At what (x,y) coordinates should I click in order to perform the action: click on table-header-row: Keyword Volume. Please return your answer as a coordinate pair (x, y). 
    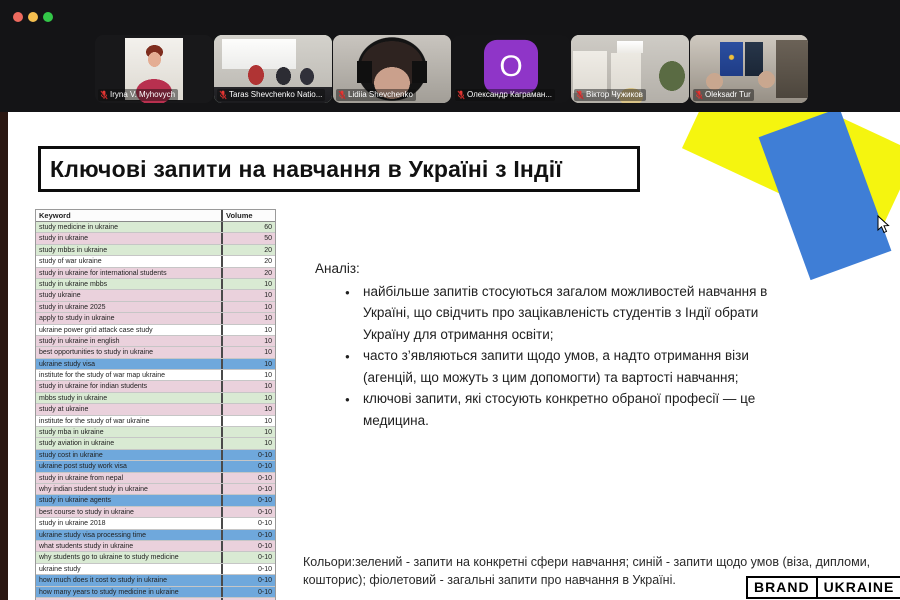
    Looking at the image, I should click on (155, 216).